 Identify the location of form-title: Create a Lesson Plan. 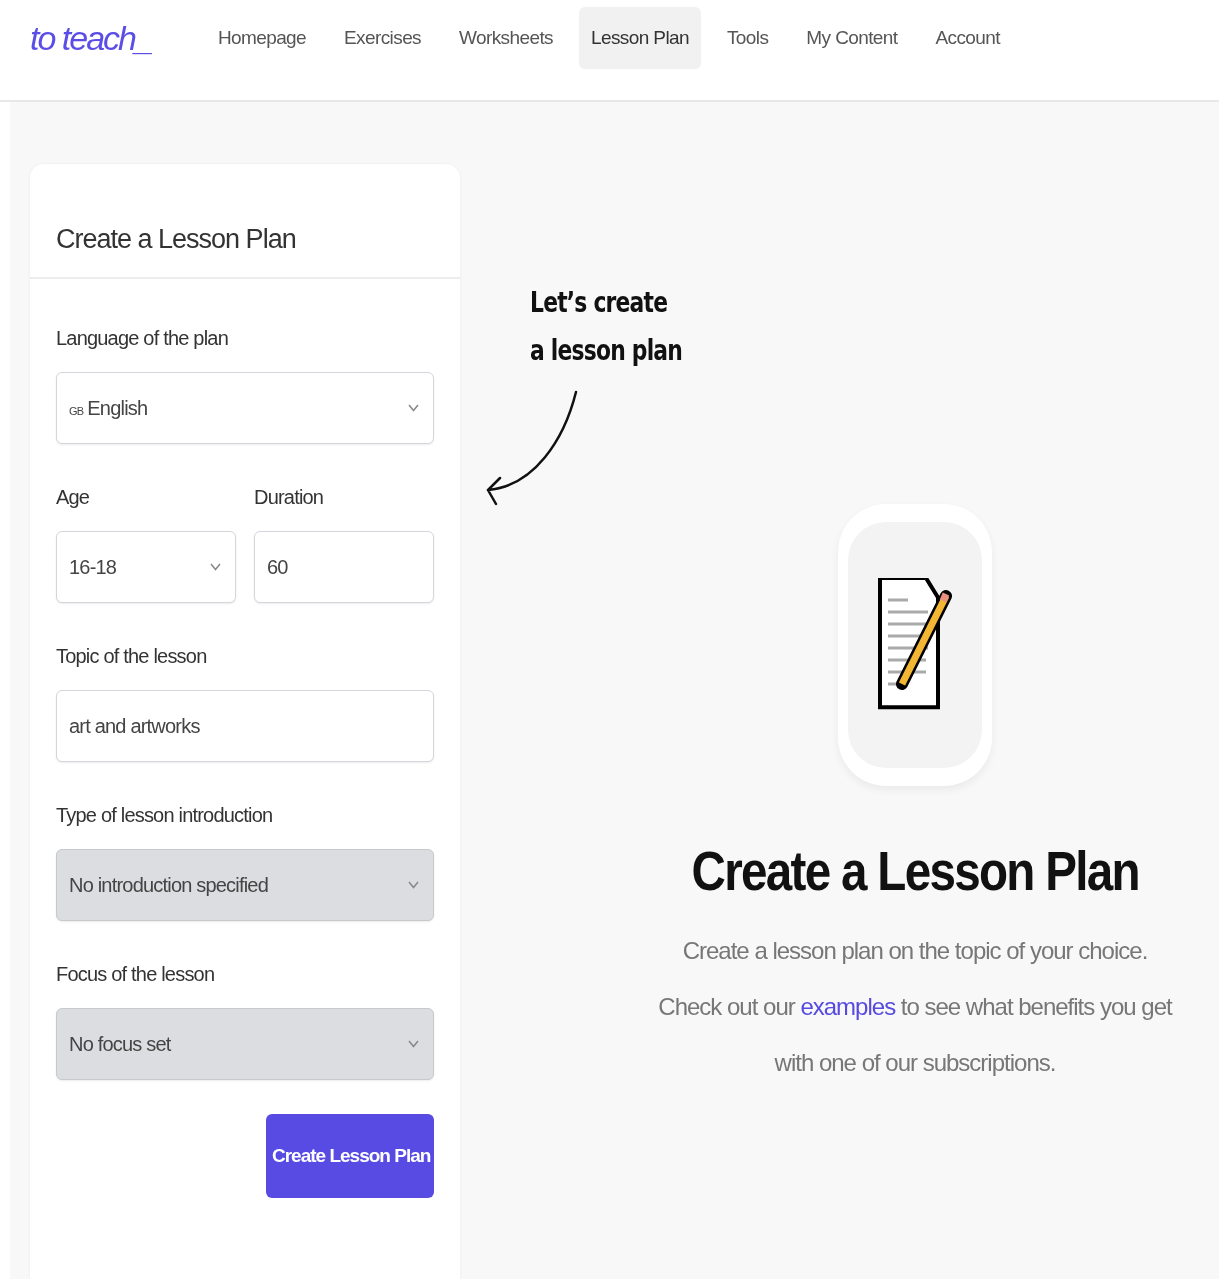
(245, 221).